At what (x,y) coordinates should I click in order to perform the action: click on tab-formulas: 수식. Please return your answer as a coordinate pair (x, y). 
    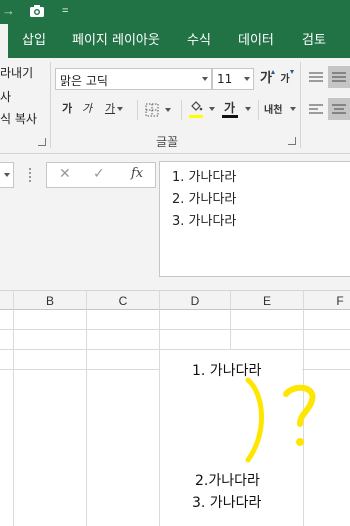
    Looking at the image, I should click on (199, 41).